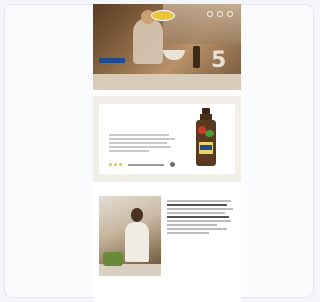 This screenshot has height=302, width=320. I want to click on product-rating, so click(142, 164).